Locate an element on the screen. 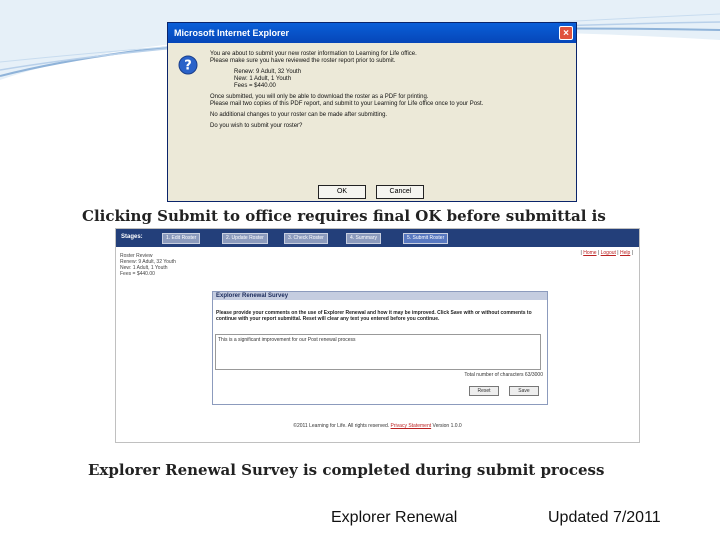  renew-count: Renew: 9 Adult, 32 Youth is located at coordinates (268, 72).